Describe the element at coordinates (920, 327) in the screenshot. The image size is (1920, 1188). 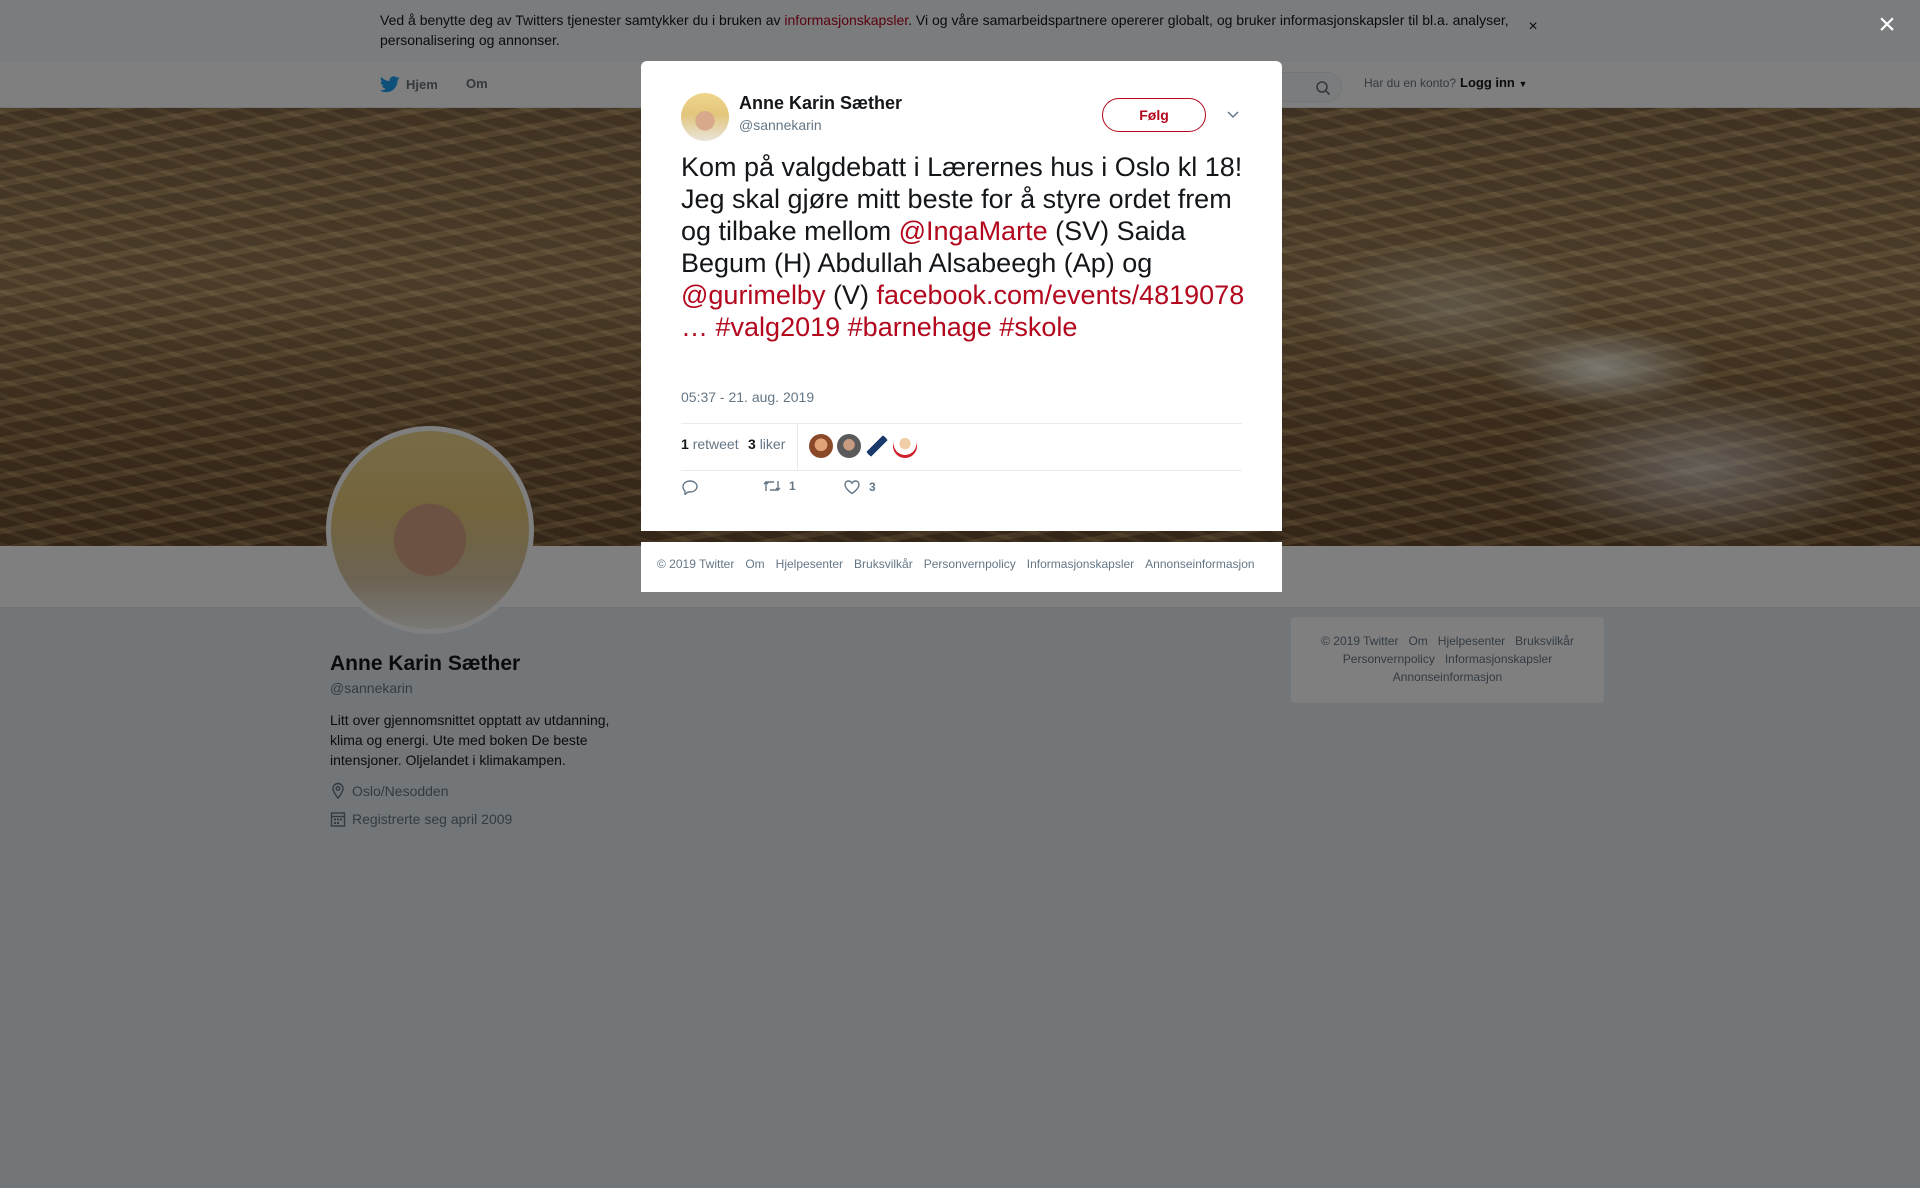
I see `hashtag-link: #barnehage` at that location.